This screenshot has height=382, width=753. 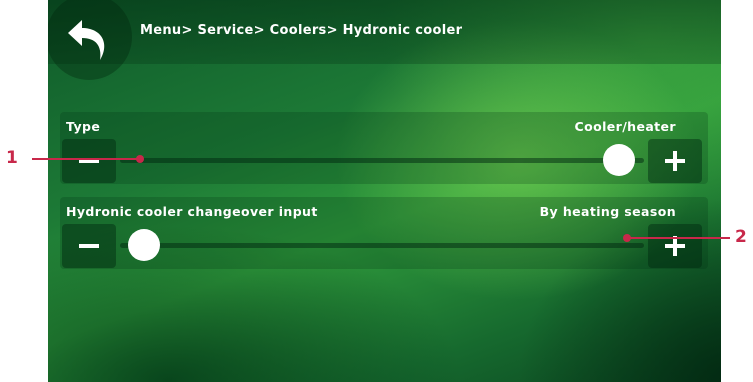 What do you see at coordinates (607, 211) in the screenshot?
I see `setting-value: By heating season` at bounding box center [607, 211].